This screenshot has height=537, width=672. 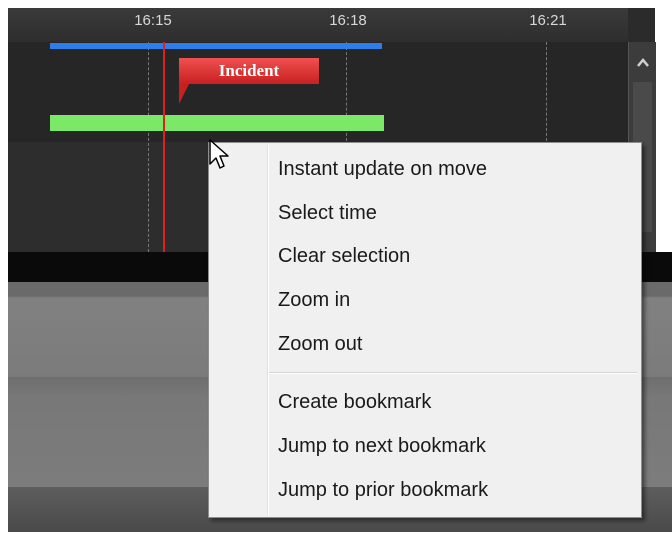 What do you see at coordinates (453, 213) in the screenshot?
I see `menu-item-select-time: Select time` at bounding box center [453, 213].